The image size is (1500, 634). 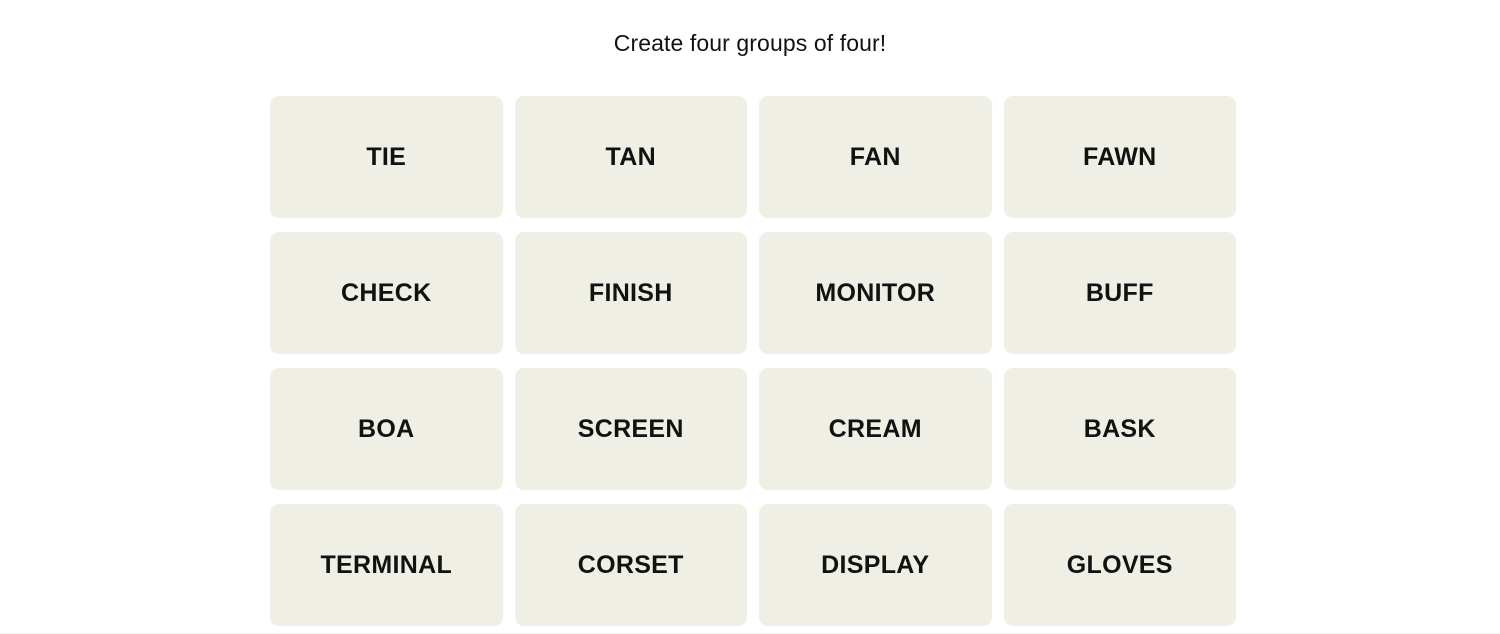 I want to click on word-tile-label: CORSET, so click(x=630, y=564).